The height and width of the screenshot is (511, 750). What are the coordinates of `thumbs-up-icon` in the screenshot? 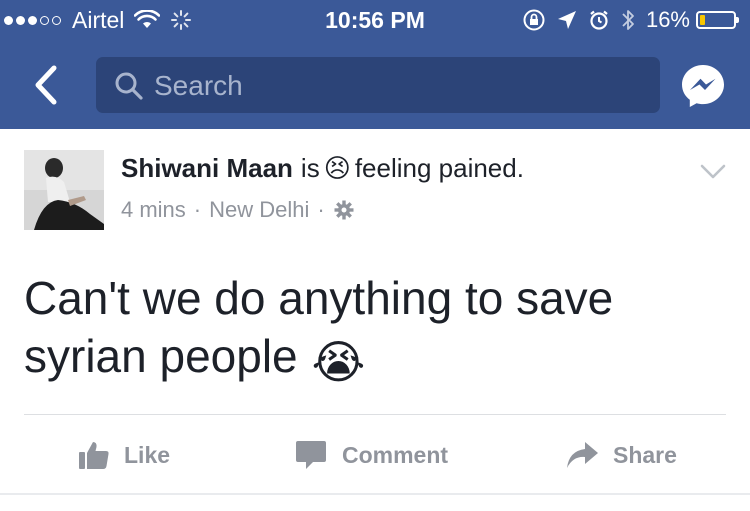 It's located at (94, 455).